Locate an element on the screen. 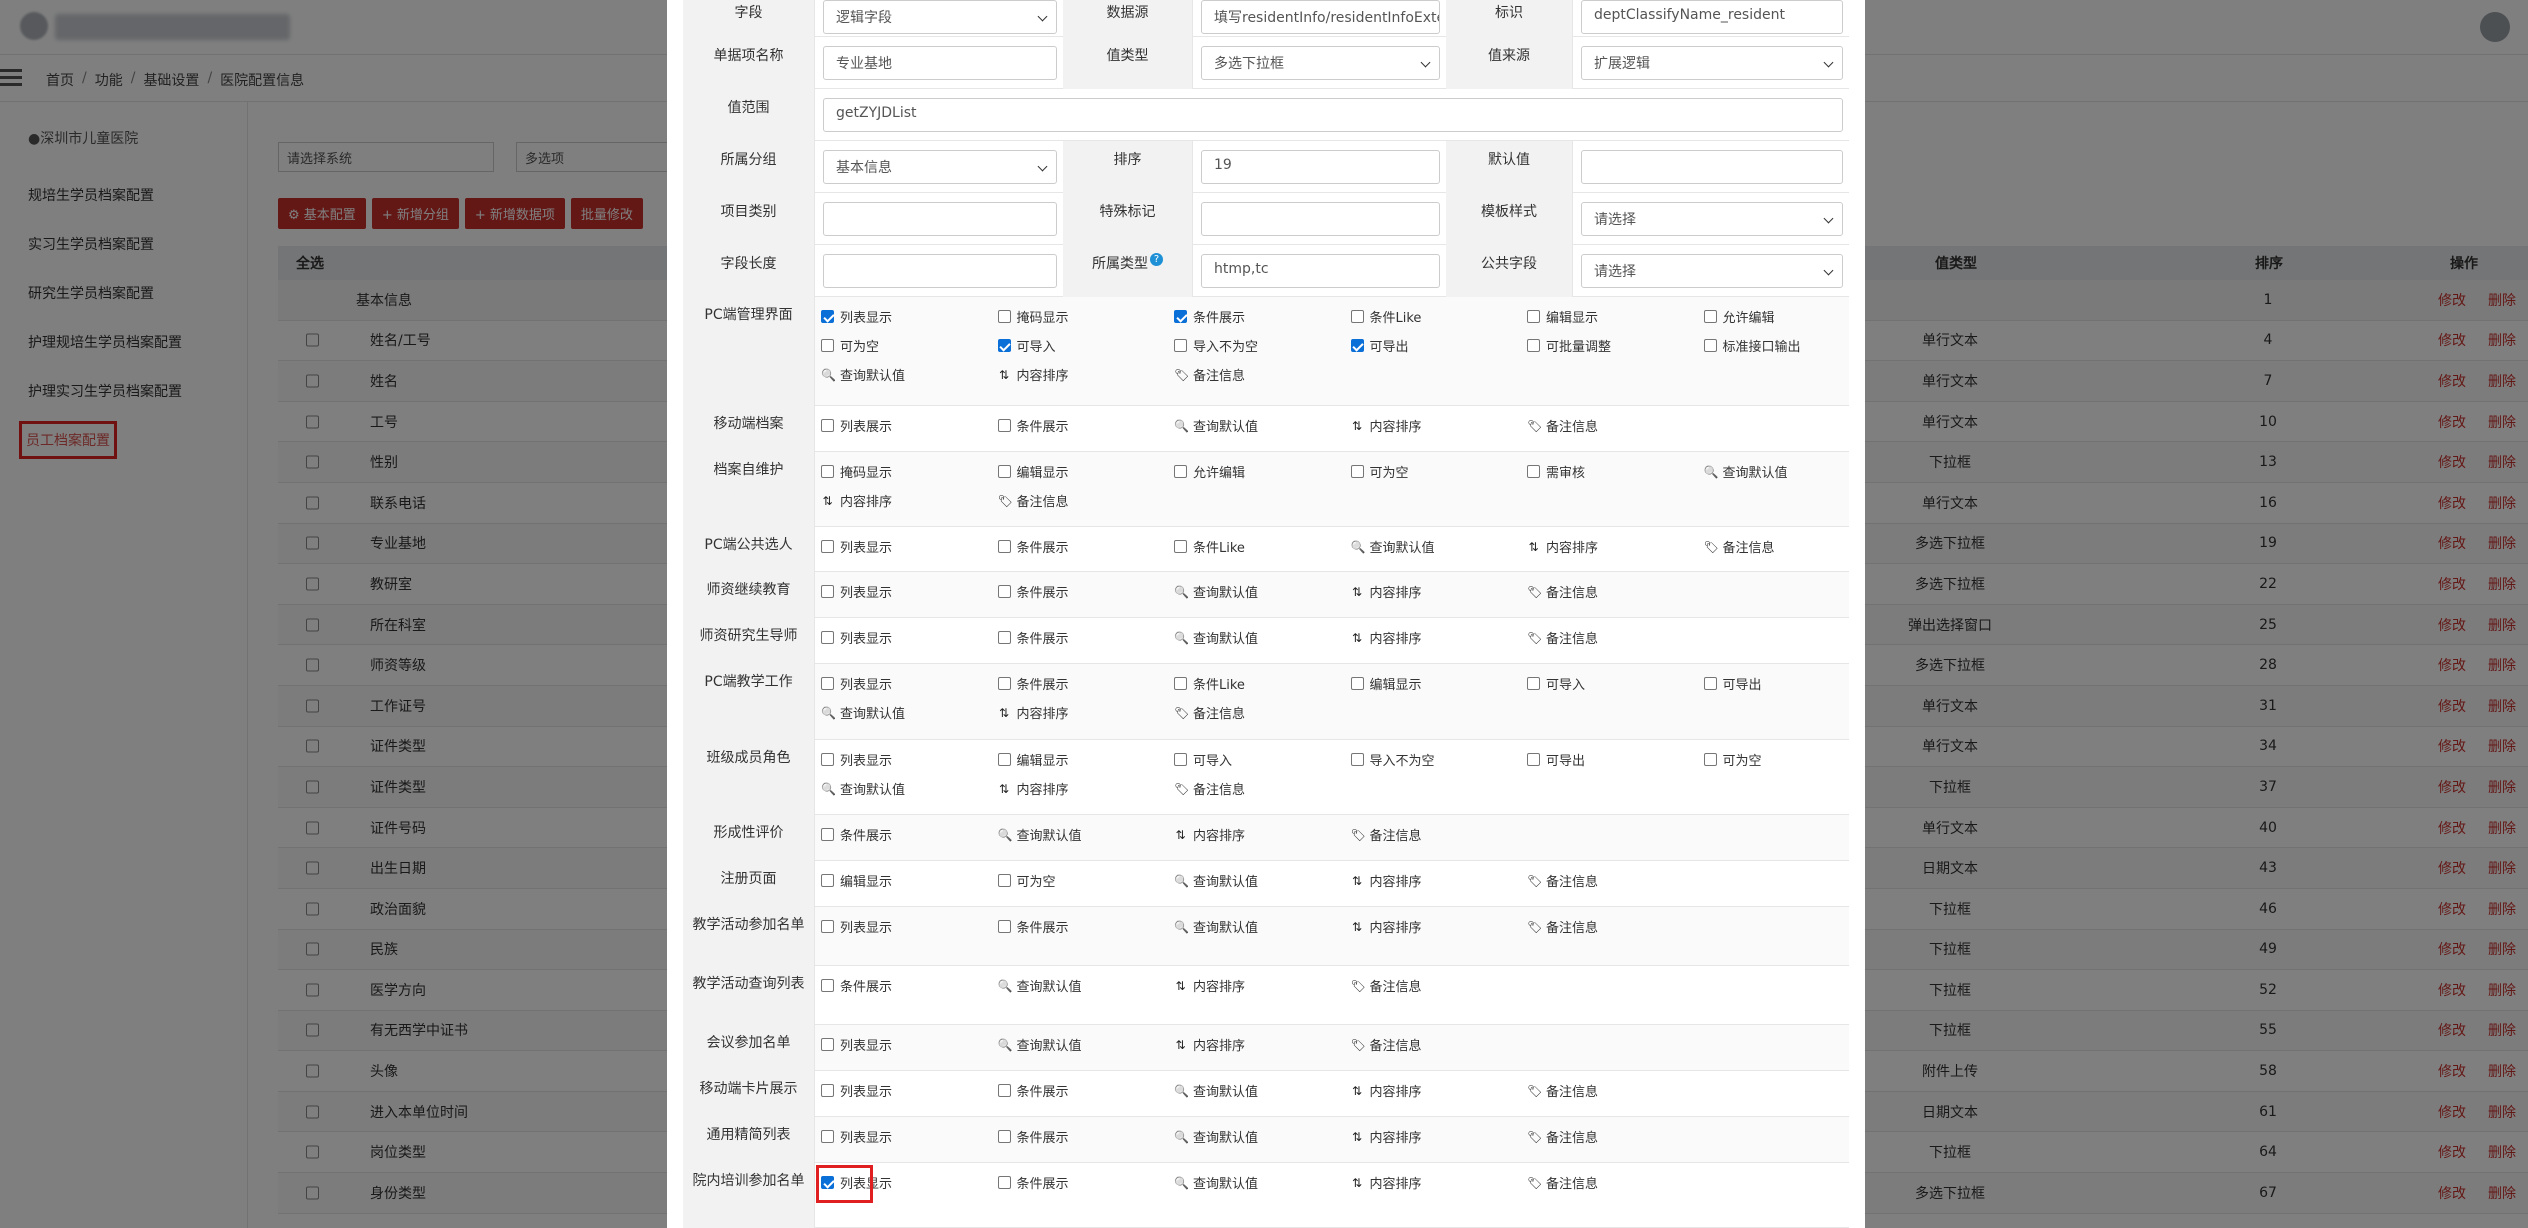 This screenshot has width=2528, height=1228. value-range-input: getZYJDList is located at coordinates (1333, 115).